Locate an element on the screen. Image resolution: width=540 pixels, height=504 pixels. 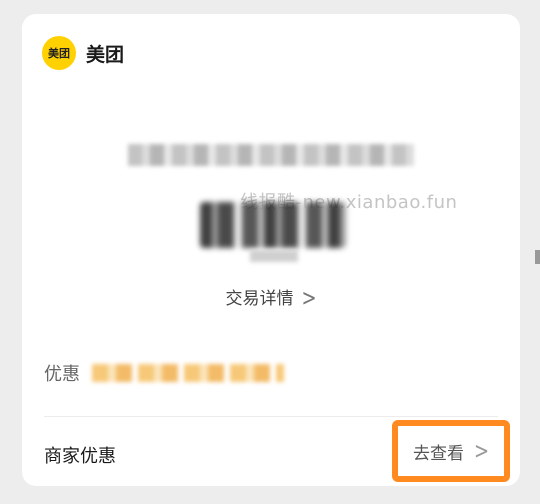
view-button-label: 去查看 is located at coordinates (438, 453).